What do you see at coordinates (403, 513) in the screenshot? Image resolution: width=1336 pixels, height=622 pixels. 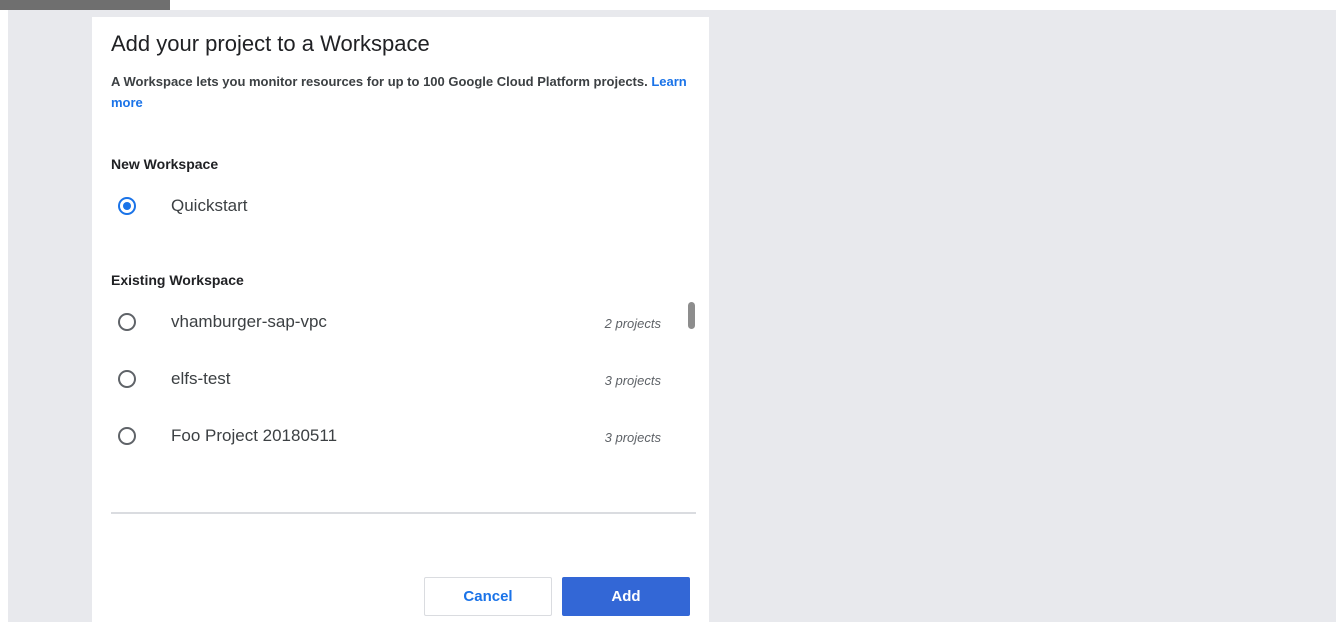 I see `dialog-divider` at bounding box center [403, 513].